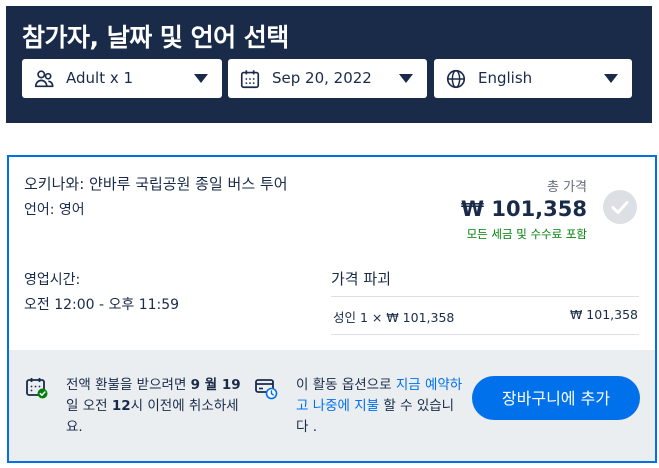 This screenshot has height=468, width=659. What do you see at coordinates (37, 388) in the screenshot?
I see `calendar-check-icon` at bounding box center [37, 388].